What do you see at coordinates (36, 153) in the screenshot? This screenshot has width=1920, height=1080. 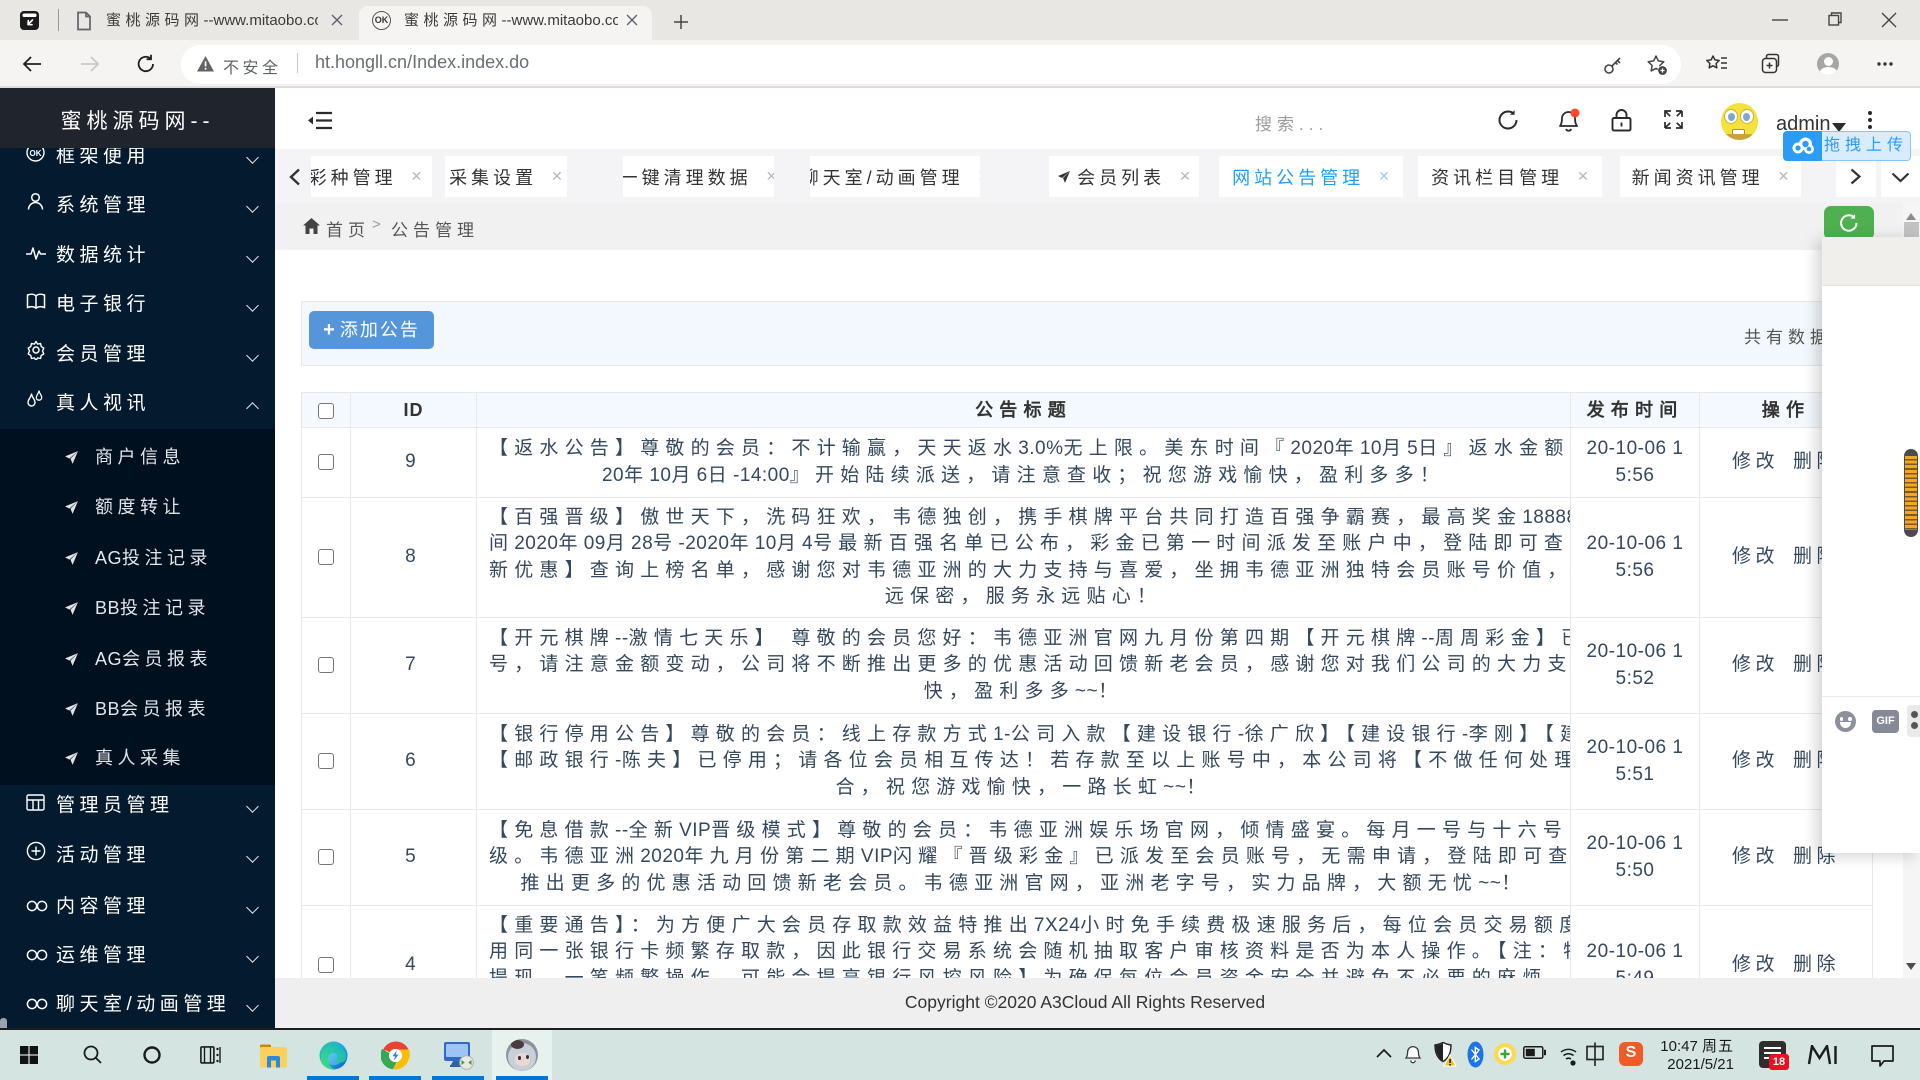 I see `svg-text: OK` at bounding box center [36, 153].